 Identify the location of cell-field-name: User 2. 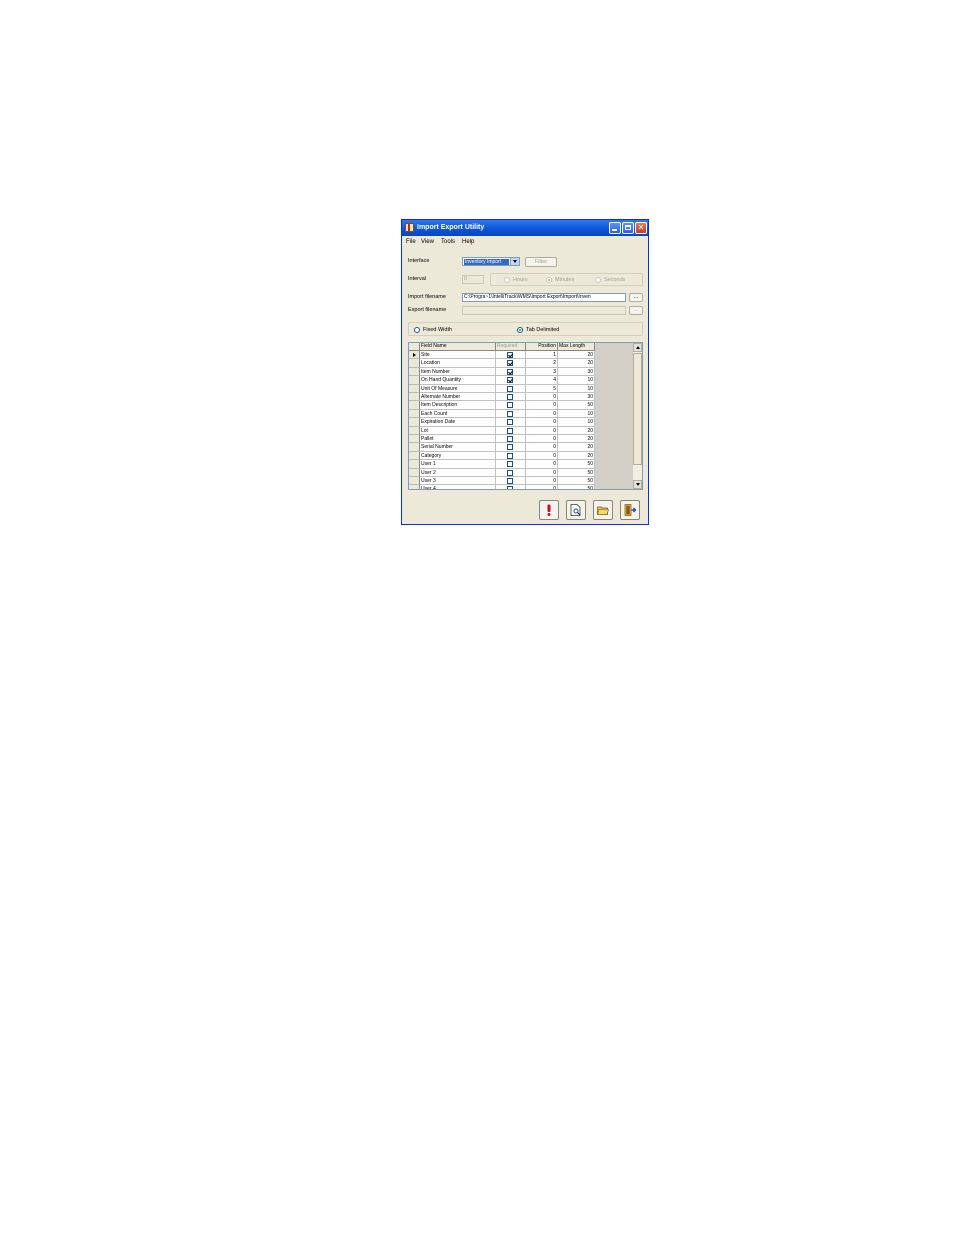
(458, 472).